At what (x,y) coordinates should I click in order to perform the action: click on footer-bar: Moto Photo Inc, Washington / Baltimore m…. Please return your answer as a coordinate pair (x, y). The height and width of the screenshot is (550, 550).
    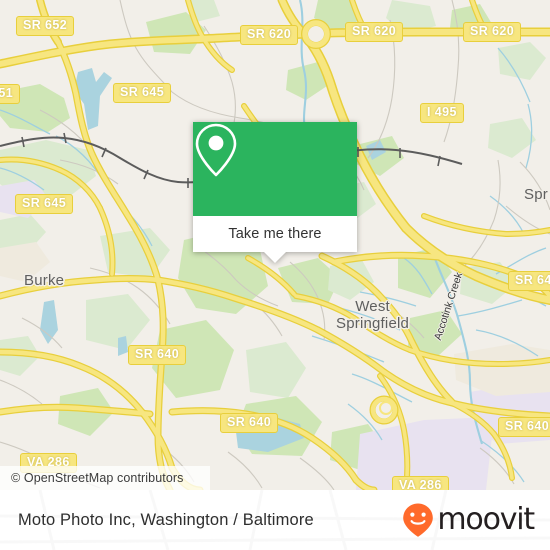
    Looking at the image, I should click on (275, 520).